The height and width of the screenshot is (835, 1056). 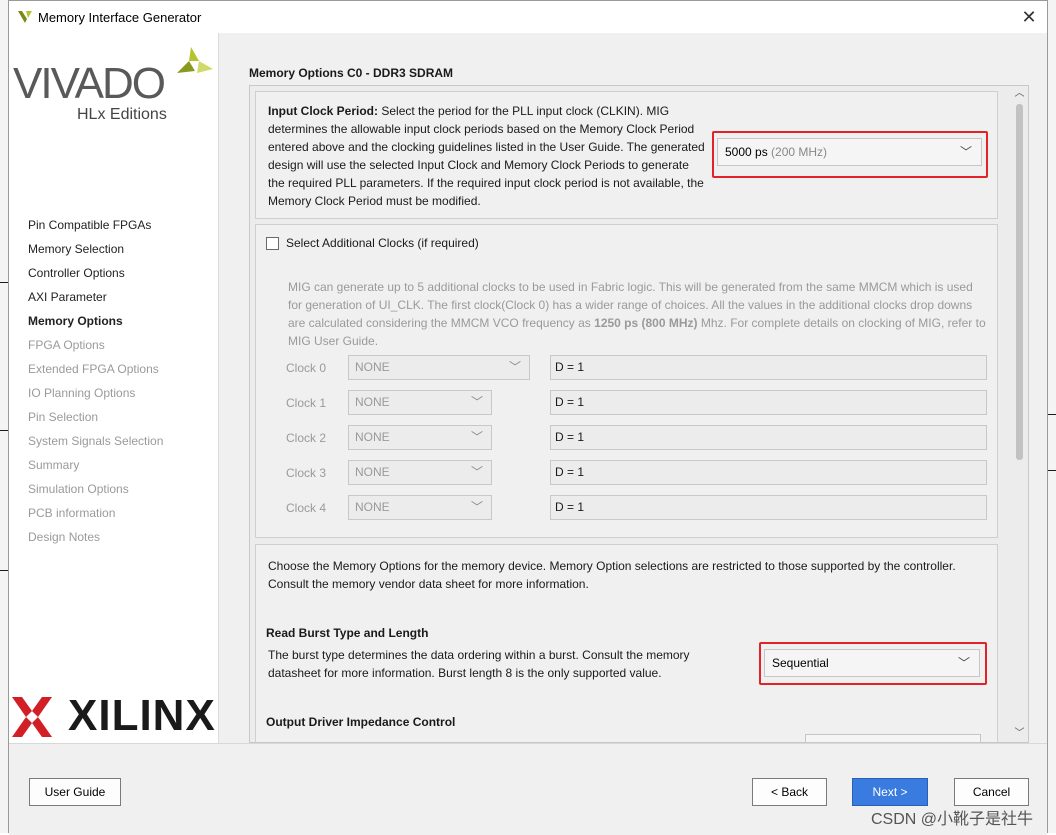 I want to click on sidebar-item-pin-compatible-fpgas: Pin Compatible FPGAs, so click(x=95, y=225).